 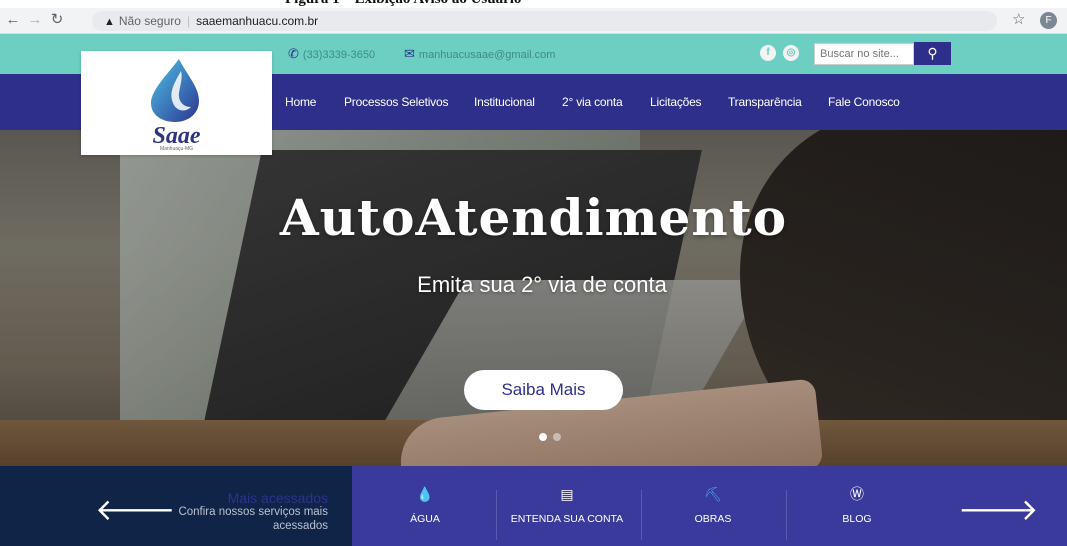 What do you see at coordinates (713, 505) in the screenshot?
I see `service-obras: ⛏ OBRAS` at bounding box center [713, 505].